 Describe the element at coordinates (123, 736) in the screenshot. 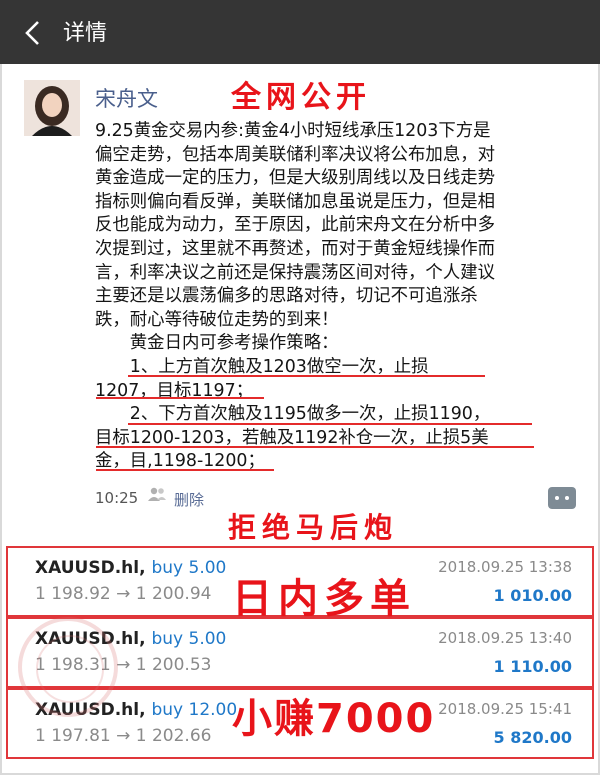

I see `trade-prices: 1 197.81 → 1 202.66` at that location.